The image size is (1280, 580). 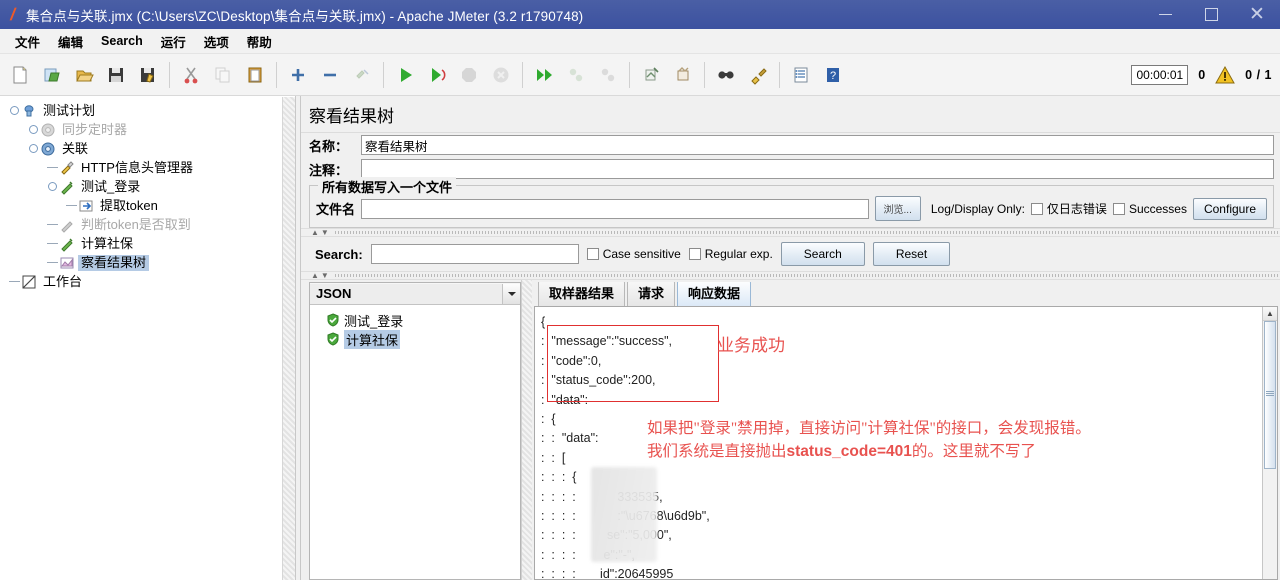 I want to click on copy-icon, so click(x=223, y=75).